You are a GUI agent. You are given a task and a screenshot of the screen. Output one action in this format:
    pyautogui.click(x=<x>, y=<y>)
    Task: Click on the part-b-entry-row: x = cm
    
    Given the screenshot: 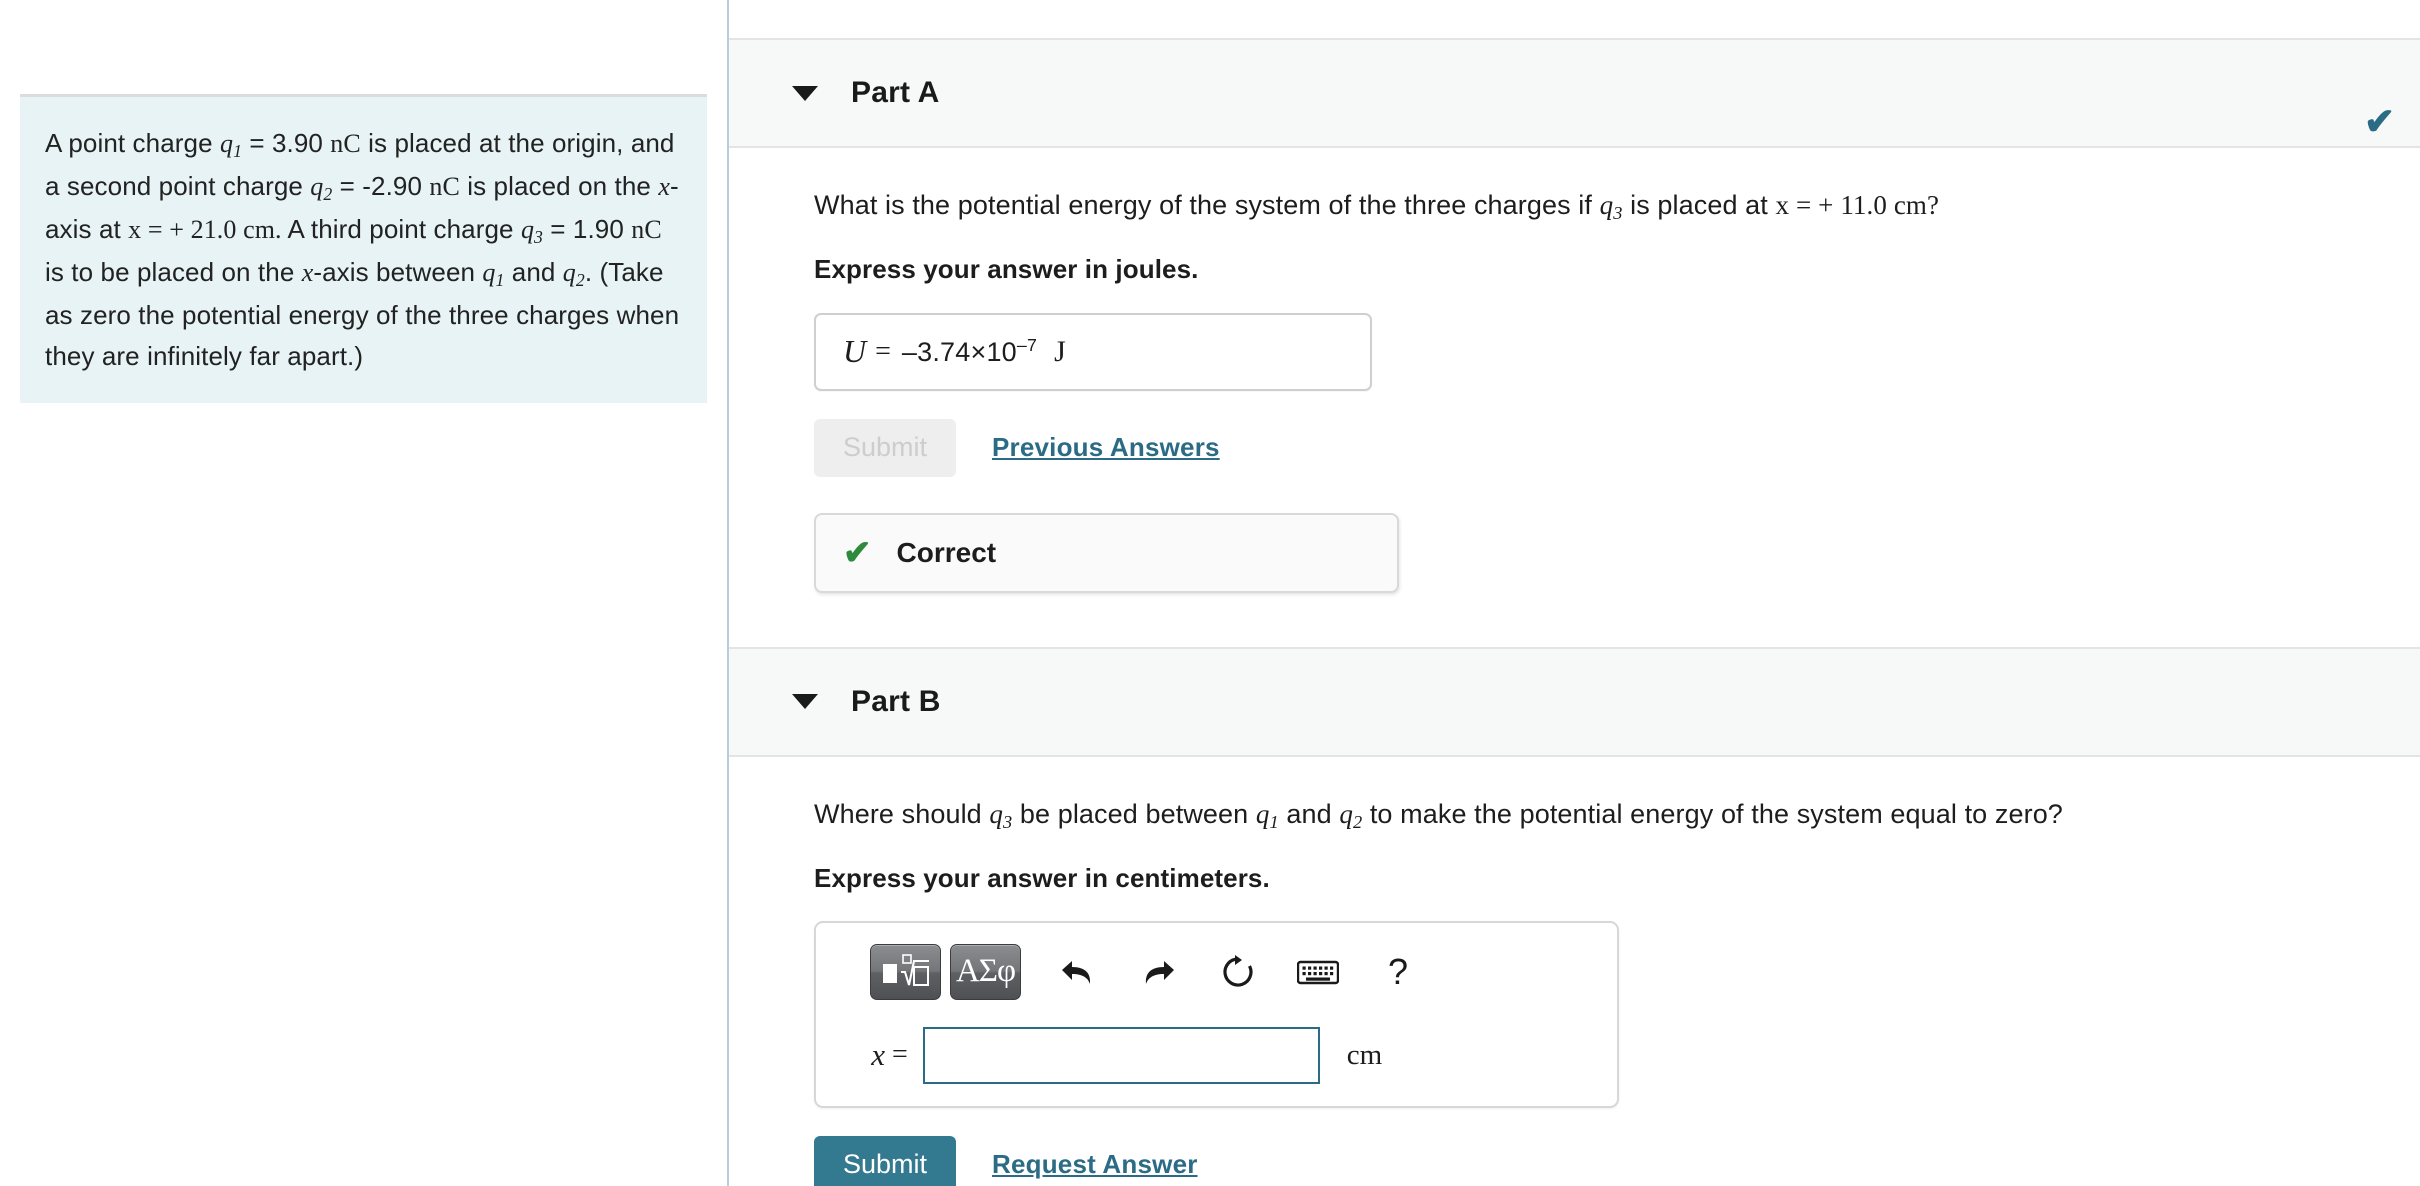 What is the action you would take?
    pyautogui.click(x=1216, y=1055)
    